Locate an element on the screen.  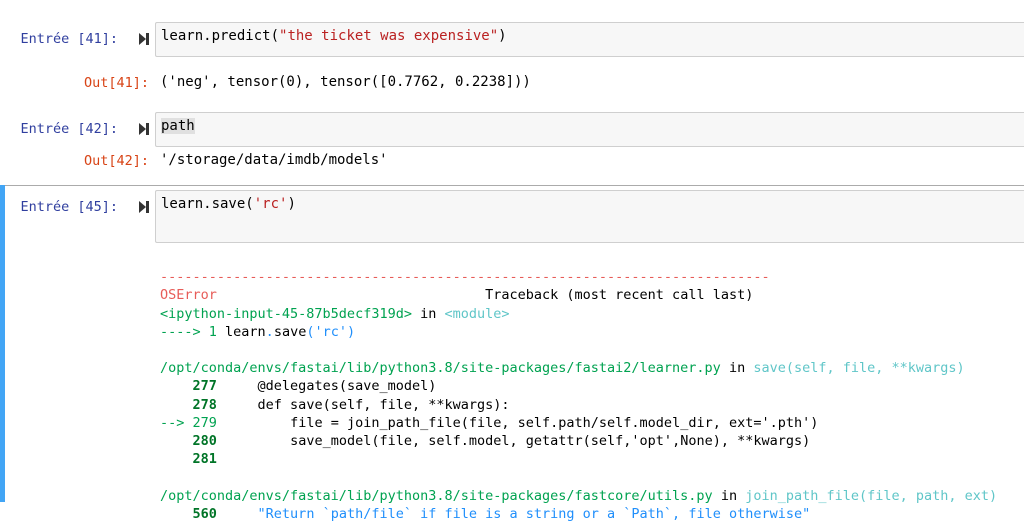
frame-function: join_path_file(file, path, ext) is located at coordinates (871, 495).